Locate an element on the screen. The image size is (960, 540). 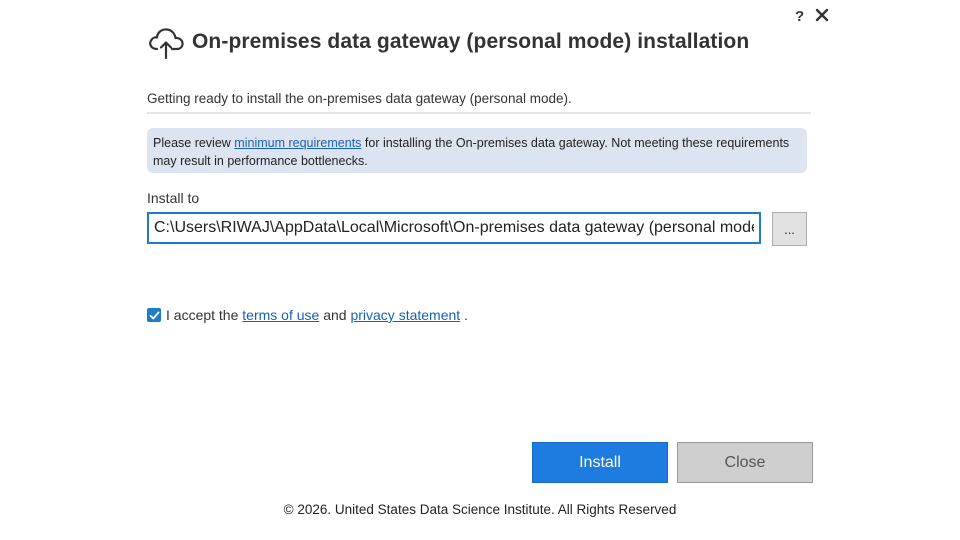
help-button: ? is located at coordinates (799, 17).